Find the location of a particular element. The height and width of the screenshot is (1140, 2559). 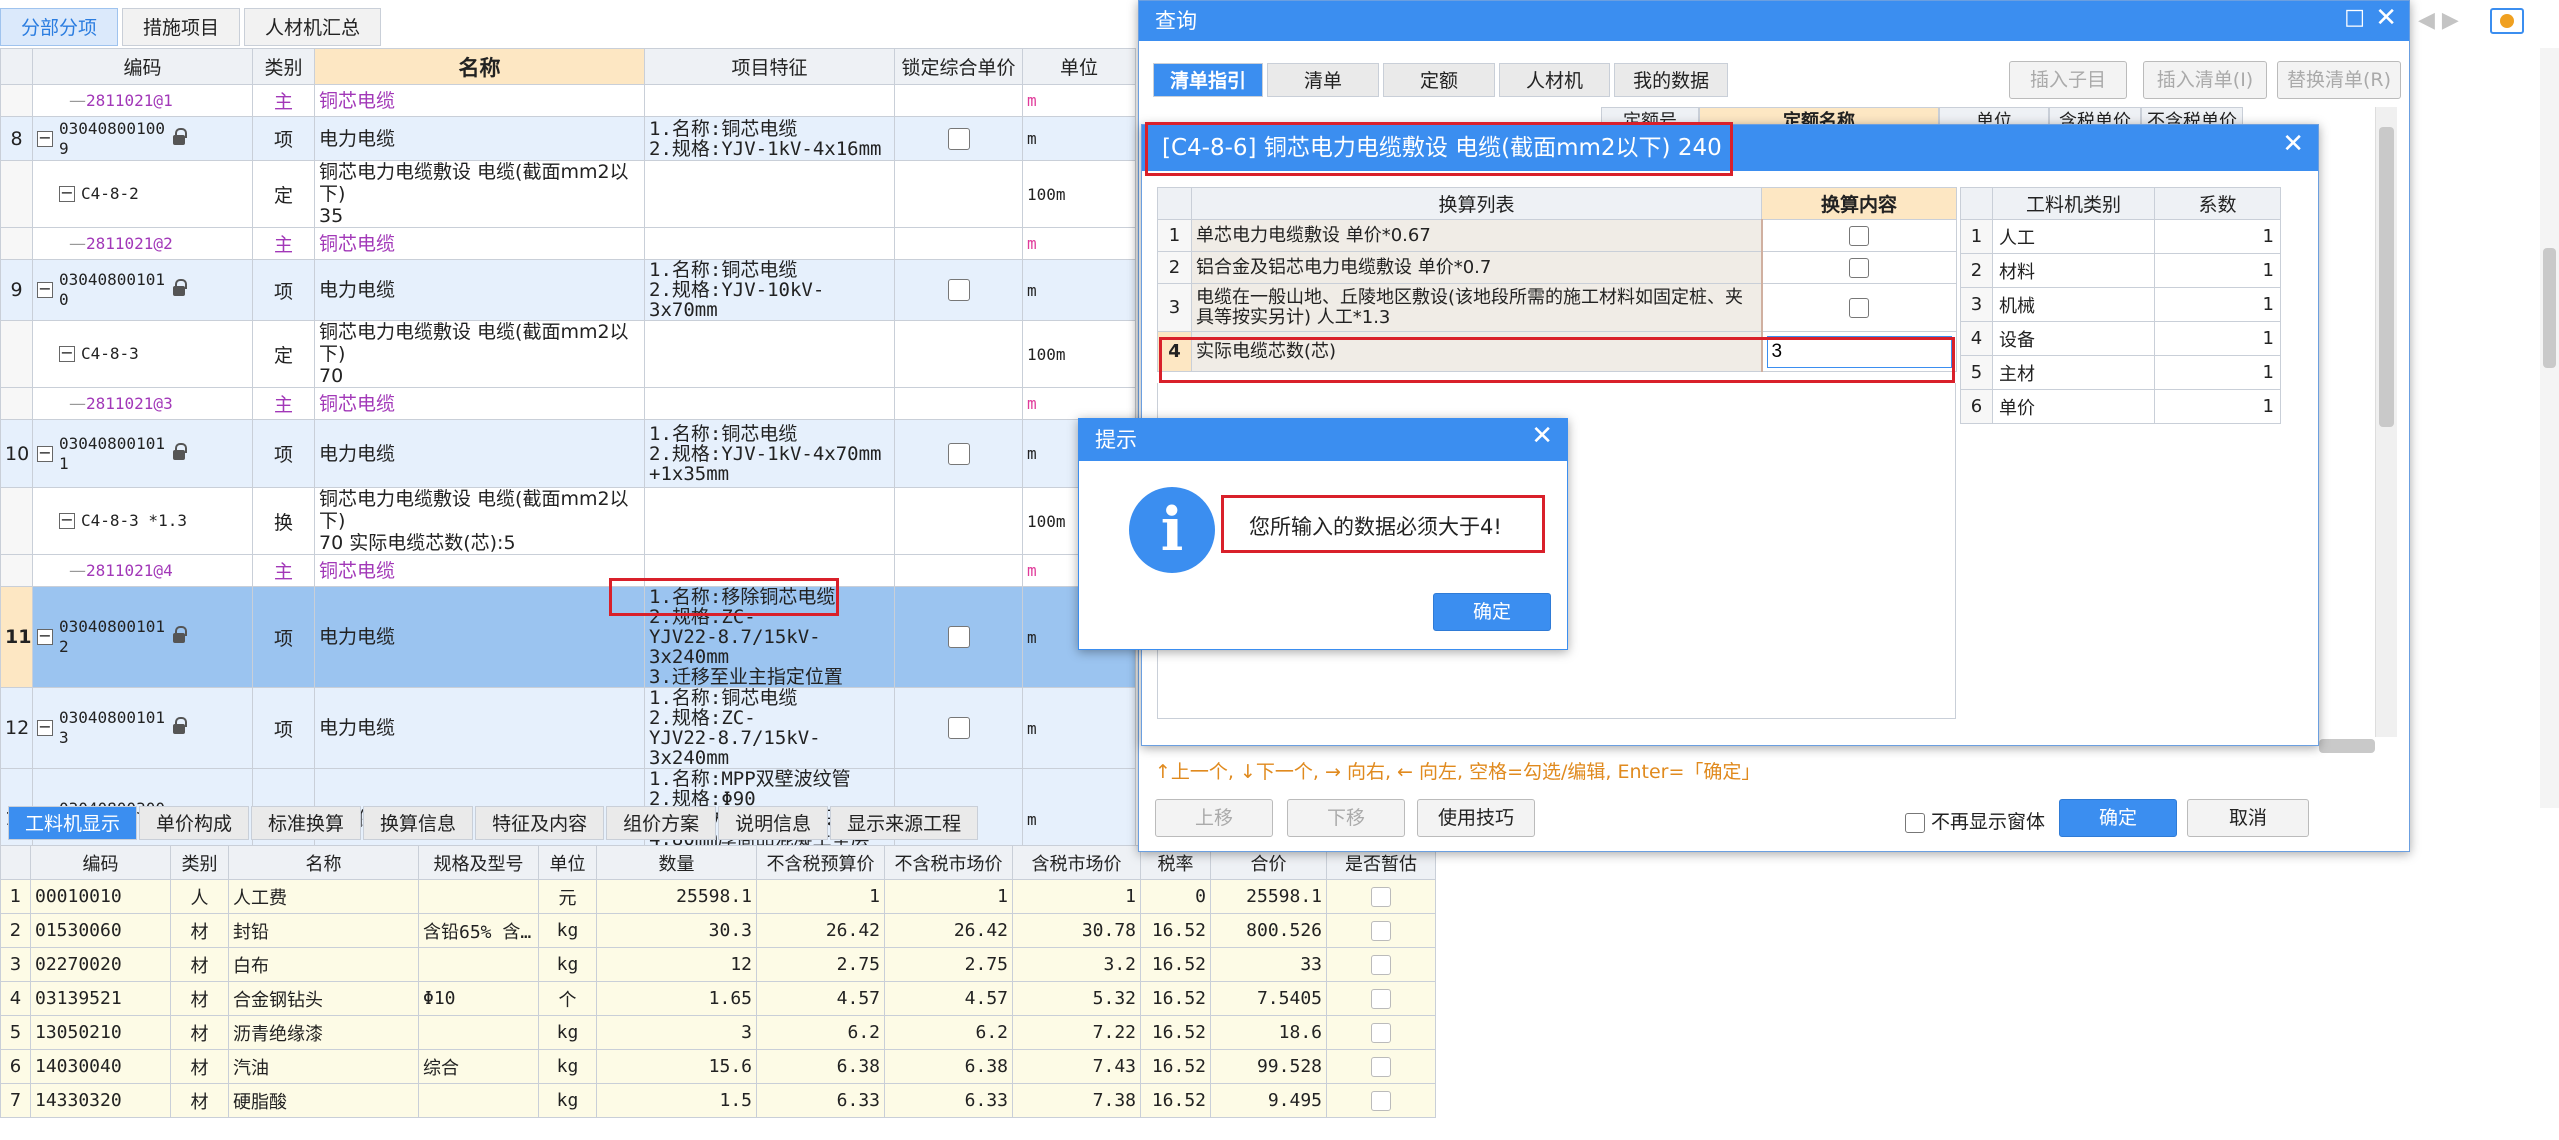

btab-5: 特征及内容 is located at coordinates (540, 823).